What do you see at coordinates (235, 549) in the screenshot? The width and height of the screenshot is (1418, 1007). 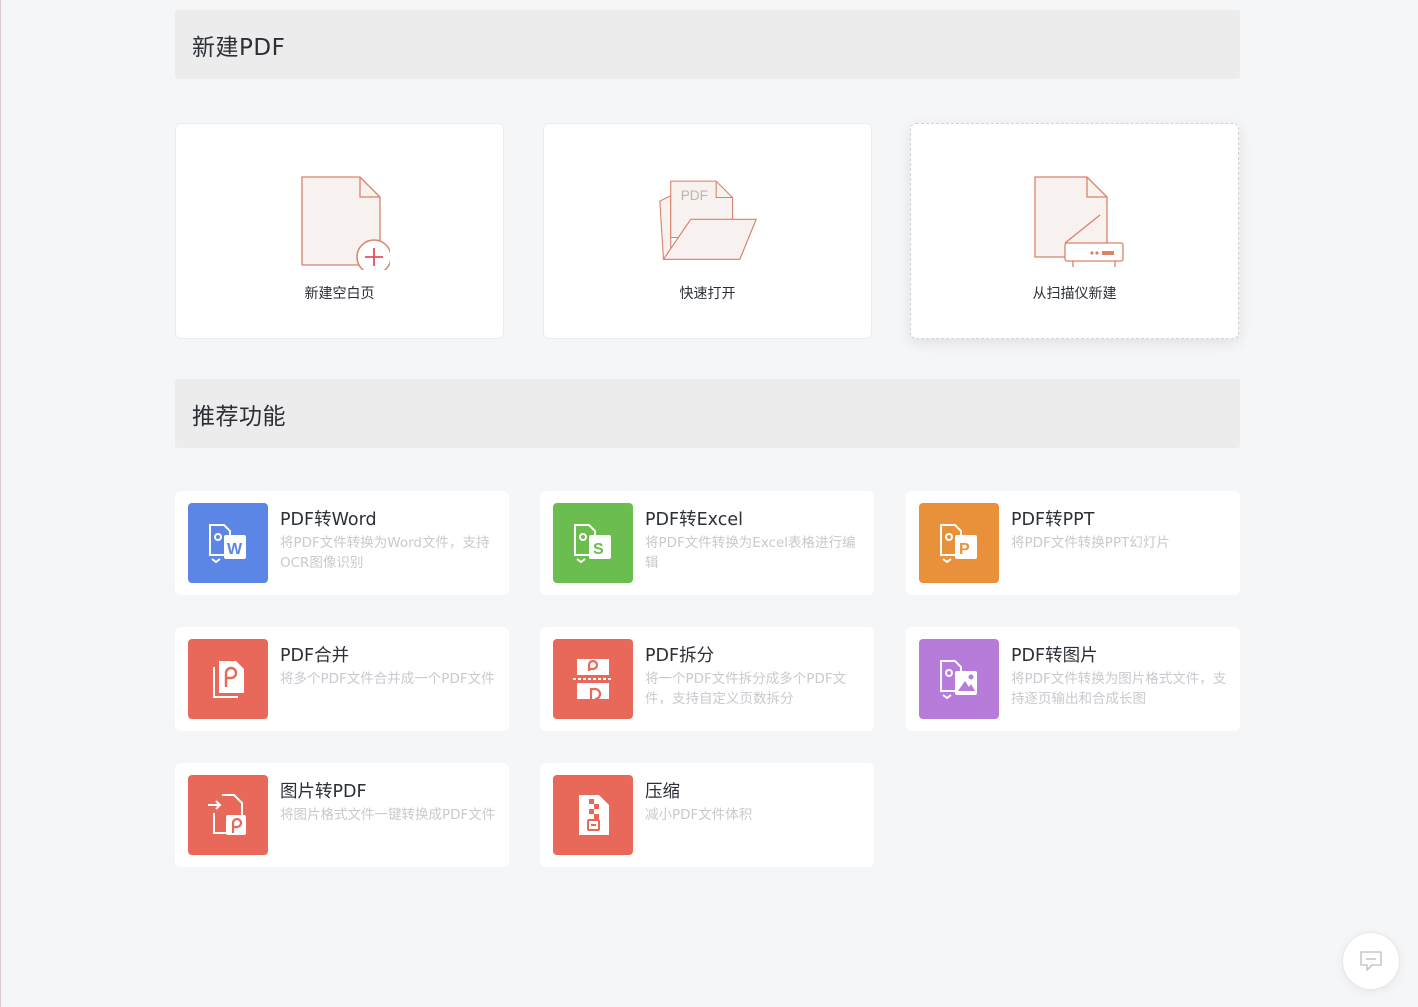 I see `svg-text: W` at bounding box center [235, 549].